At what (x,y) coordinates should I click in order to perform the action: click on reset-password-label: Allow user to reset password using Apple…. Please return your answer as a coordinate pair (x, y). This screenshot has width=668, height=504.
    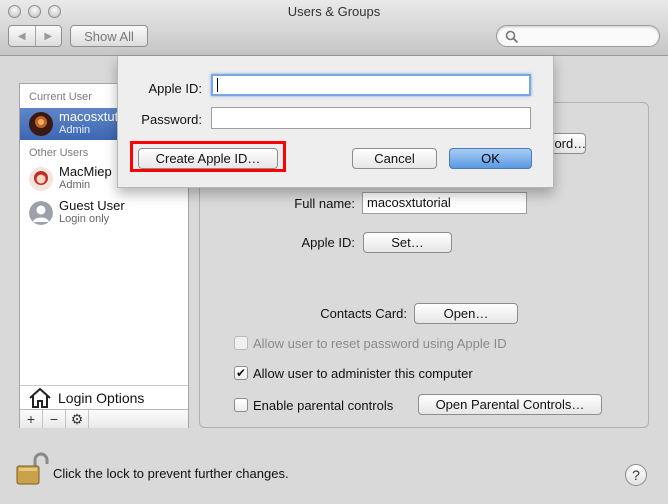
    Looking at the image, I should click on (380, 343).